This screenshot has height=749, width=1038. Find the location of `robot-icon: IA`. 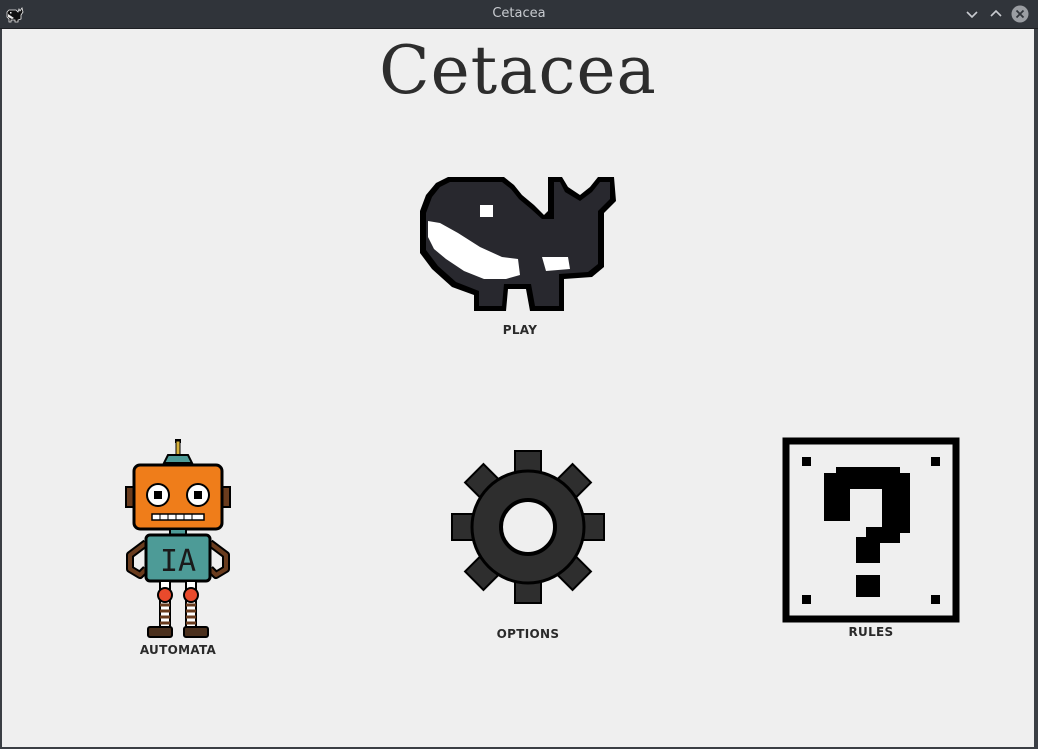

robot-icon: IA is located at coordinates (178, 538).